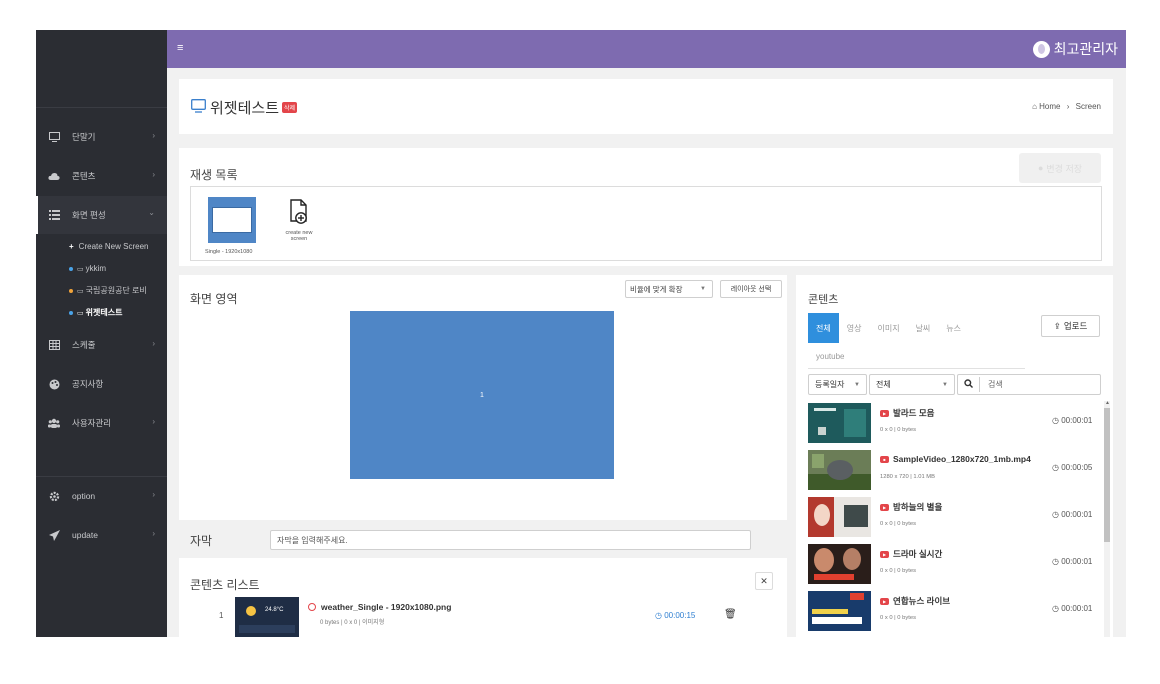 Image resolution: width=1160 pixels, height=684 pixels. What do you see at coordinates (646, 49) in the screenshot?
I see `top-bar: ≡ 최고관리자` at bounding box center [646, 49].